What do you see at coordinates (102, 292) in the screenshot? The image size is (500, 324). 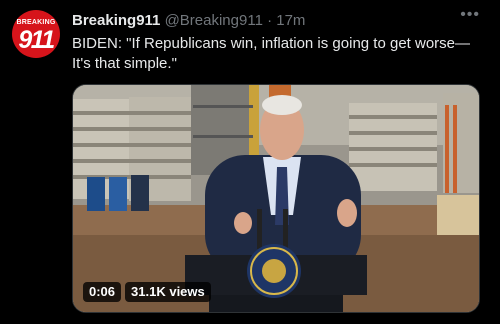 I see `video-duration: 0:06` at bounding box center [102, 292].